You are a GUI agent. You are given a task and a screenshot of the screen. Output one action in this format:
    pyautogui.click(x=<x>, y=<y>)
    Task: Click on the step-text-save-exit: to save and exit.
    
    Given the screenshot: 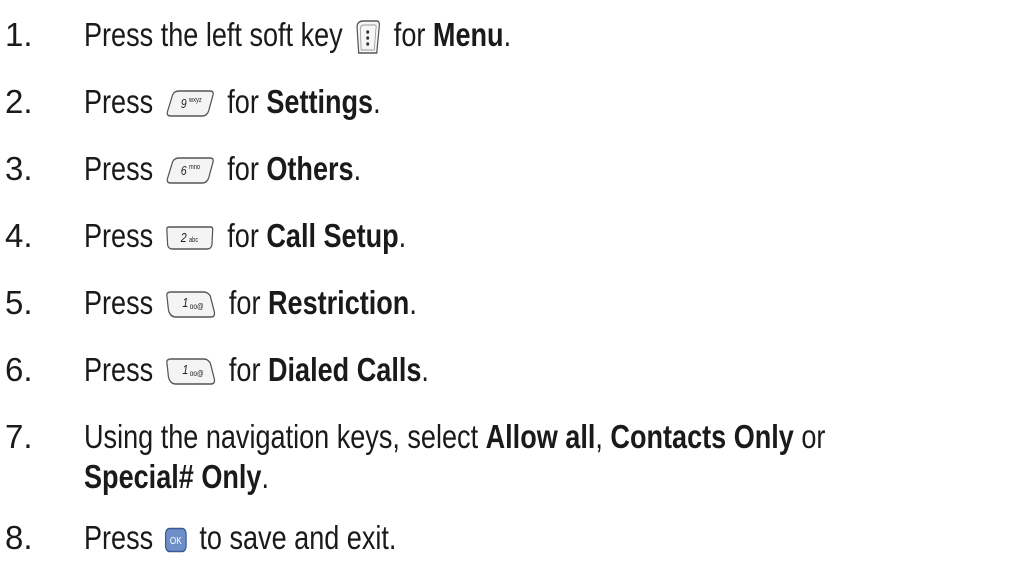 What is the action you would take?
    pyautogui.click(x=298, y=537)
    